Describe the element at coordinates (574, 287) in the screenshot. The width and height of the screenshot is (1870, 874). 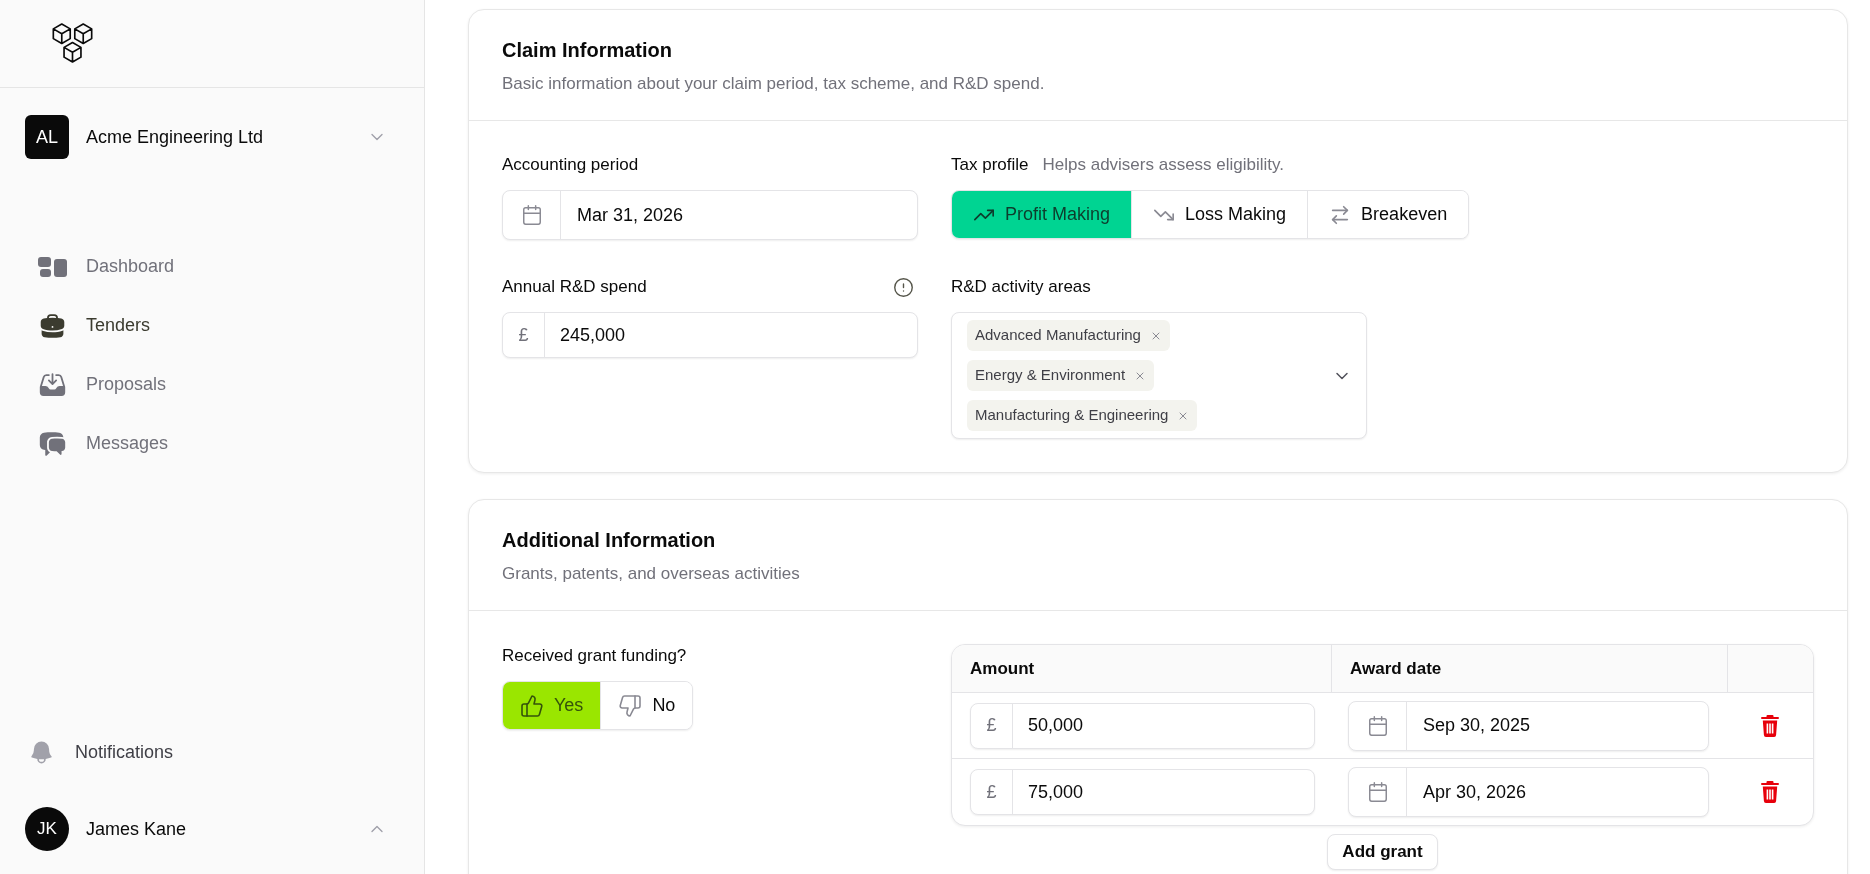
I see `field-label: Annual R&D spend` at that location.